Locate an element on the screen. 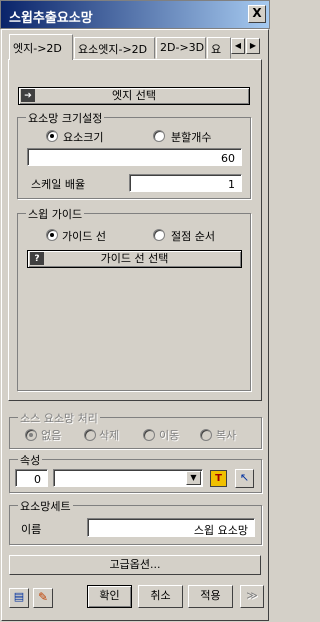 The image size is (320, 622). cancel-button: 취소 is located at coordinates (160, 596).